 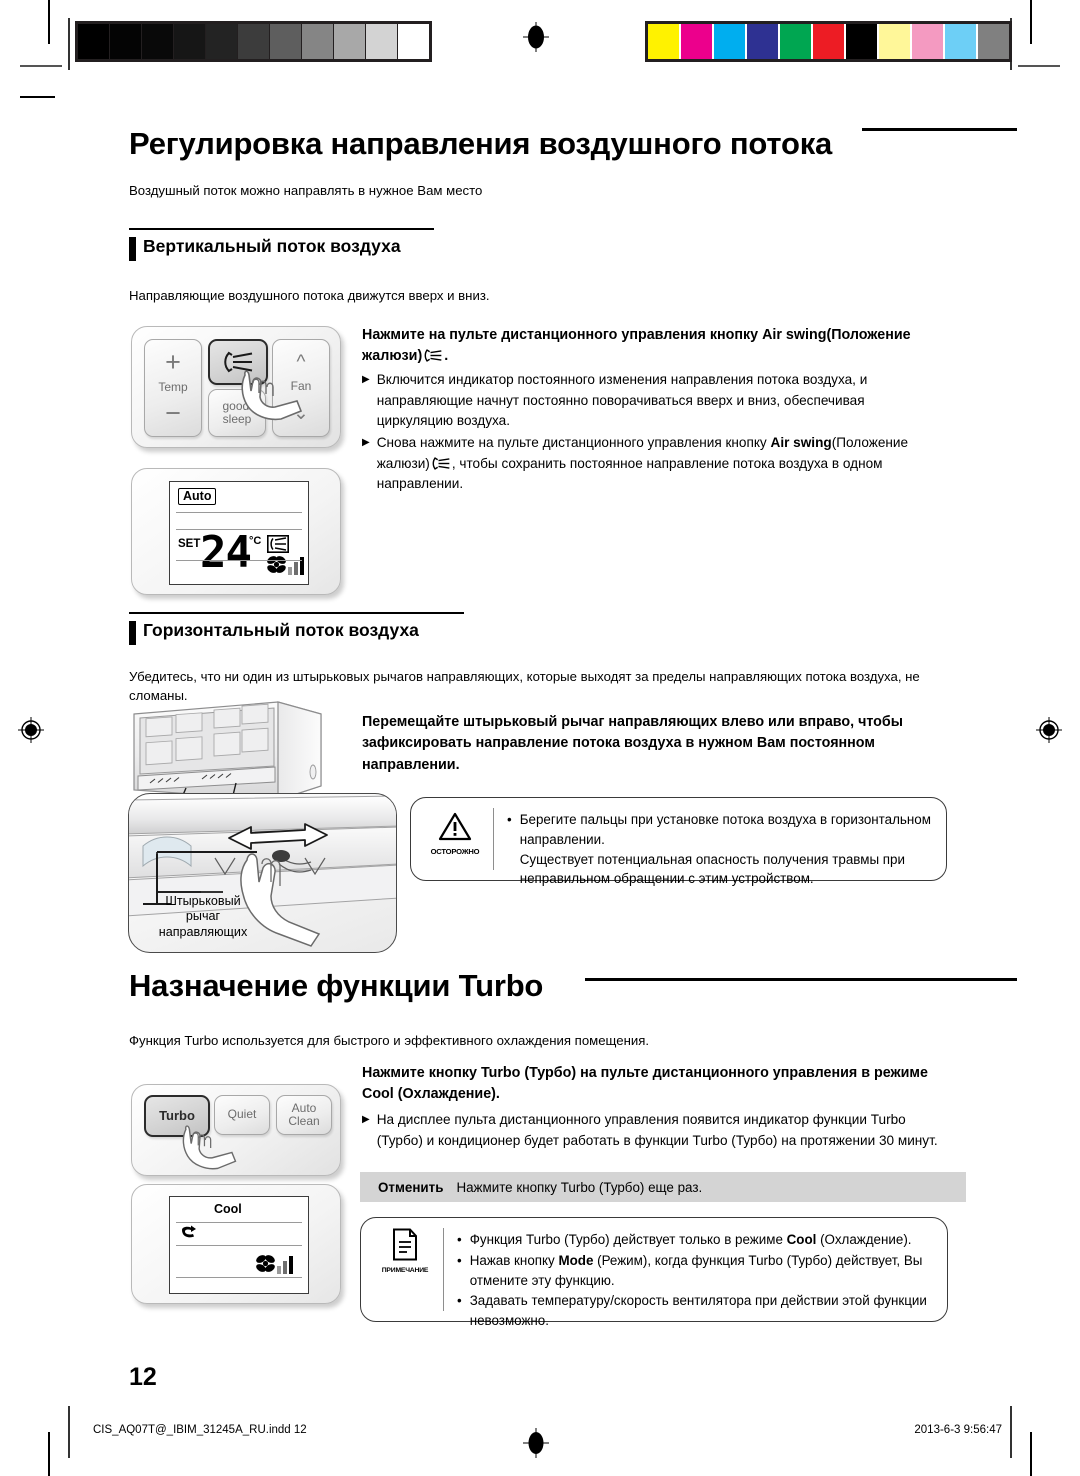 I want to click on auto-clean-label-1: Auto, so click(x=304, y=1107).